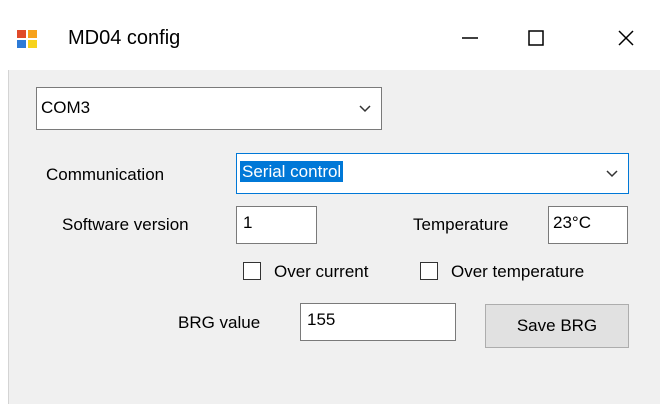 Image resolution: width=660 pixels, height=404 pixels. What do you see at coordinates (572, 222) in the screenshot?
I see `temperature-value: 23°C` at bounding box center [572, 222].